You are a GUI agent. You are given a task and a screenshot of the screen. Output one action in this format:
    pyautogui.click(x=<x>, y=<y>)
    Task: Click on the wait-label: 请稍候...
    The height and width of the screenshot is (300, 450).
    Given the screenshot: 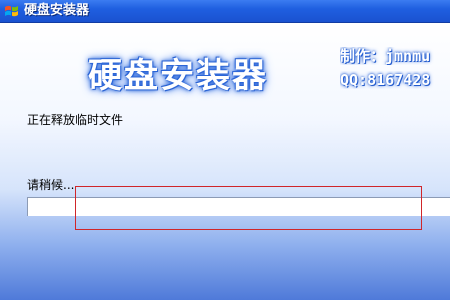 What is the action you would take?
    pyautogui.click(x=51, y=185)
    